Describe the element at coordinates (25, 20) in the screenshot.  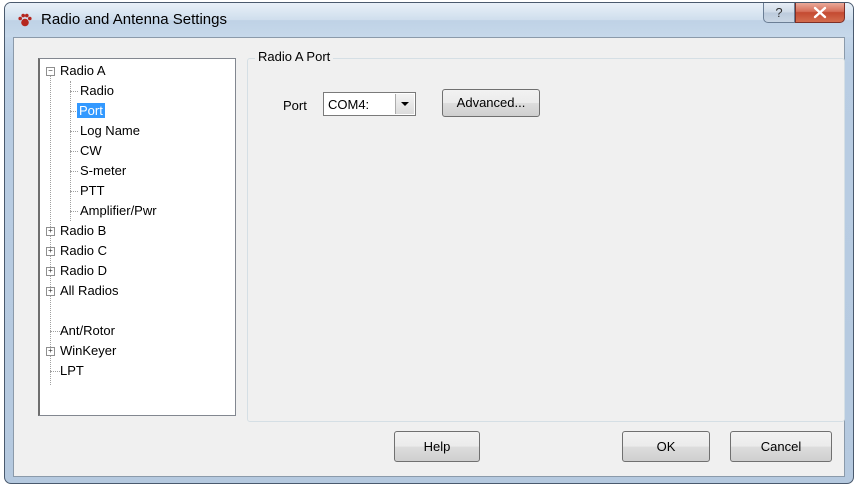
I see `paw-icon` at that location.